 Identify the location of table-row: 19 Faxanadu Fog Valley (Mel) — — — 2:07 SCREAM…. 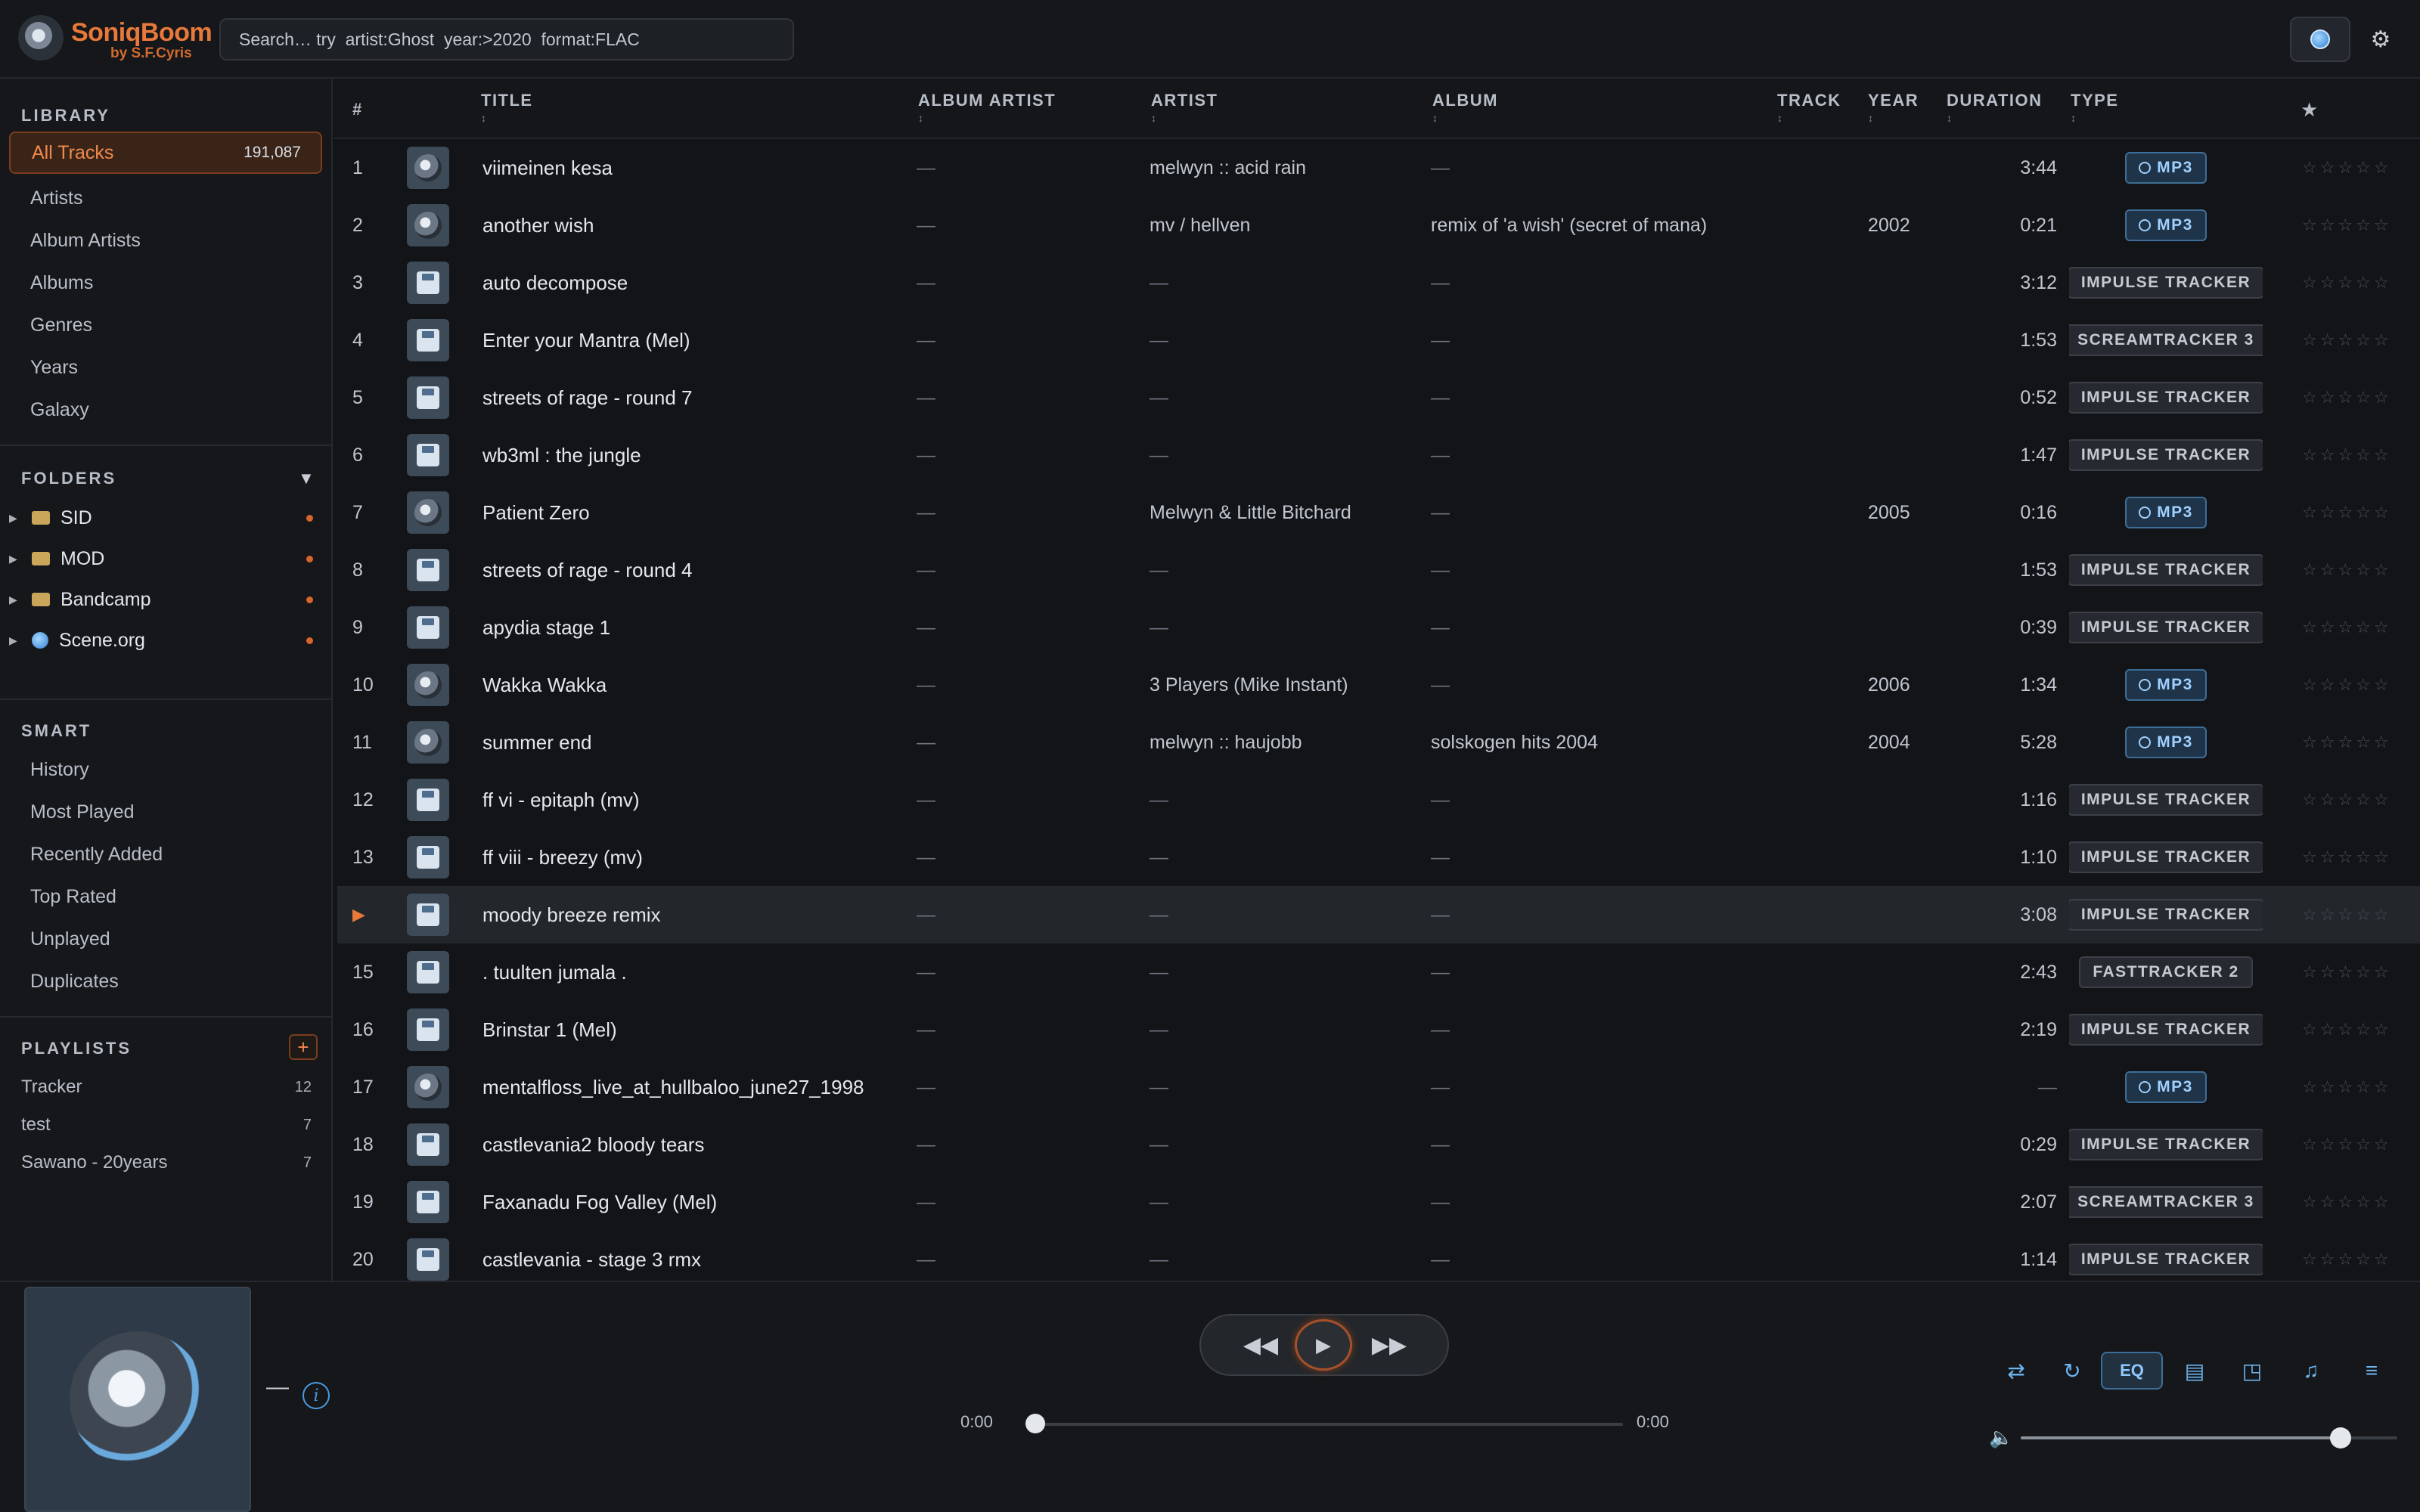
(1378, 1202).